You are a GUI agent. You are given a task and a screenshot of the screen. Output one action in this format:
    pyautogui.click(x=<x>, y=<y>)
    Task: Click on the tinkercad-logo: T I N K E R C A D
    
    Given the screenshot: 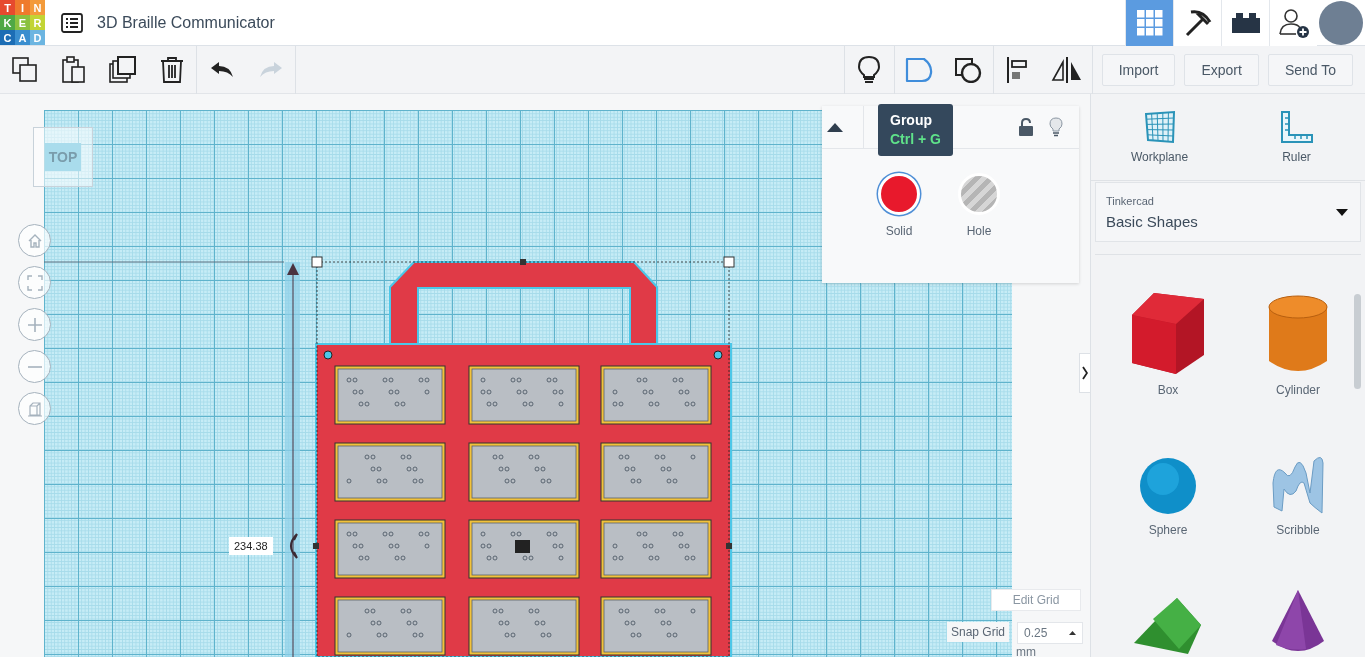 What is the action you would take?
    pyautogui.click(x=22, y=22)
    